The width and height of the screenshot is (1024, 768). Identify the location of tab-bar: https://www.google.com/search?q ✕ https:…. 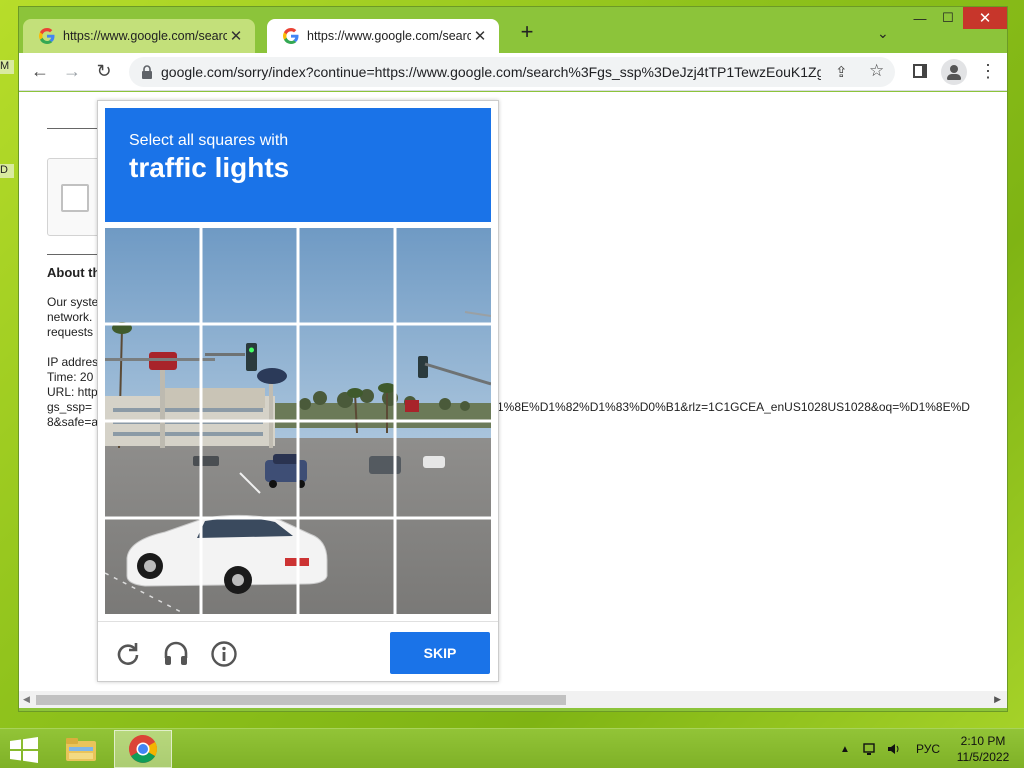
(513, 30).